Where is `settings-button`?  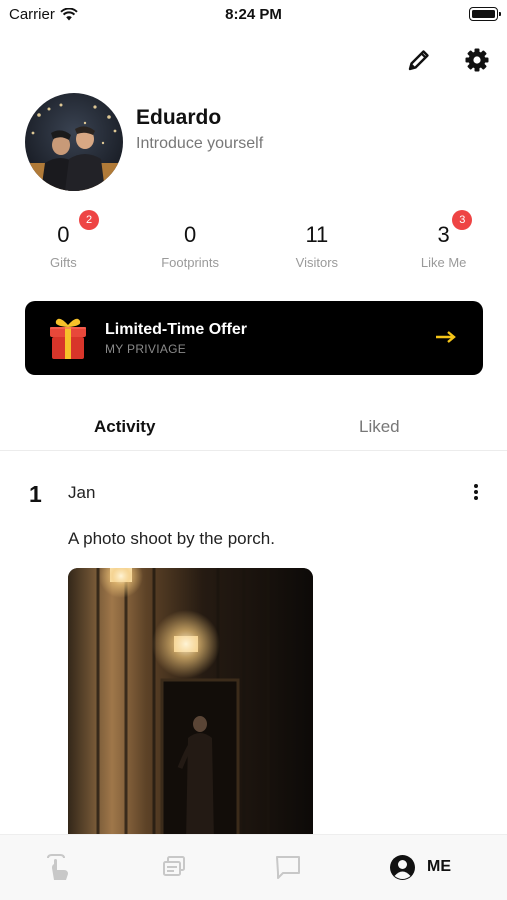
settings-button is located at coordinates (477, 60).